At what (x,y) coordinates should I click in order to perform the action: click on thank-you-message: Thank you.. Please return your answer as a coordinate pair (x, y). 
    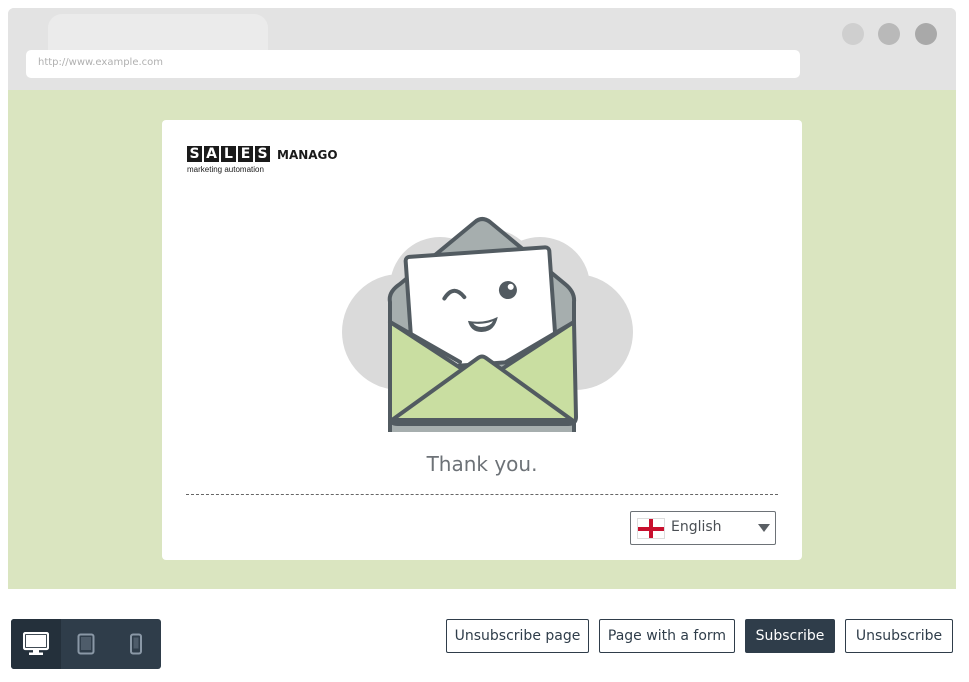
    Looking at the image, I should click on (482, 464).